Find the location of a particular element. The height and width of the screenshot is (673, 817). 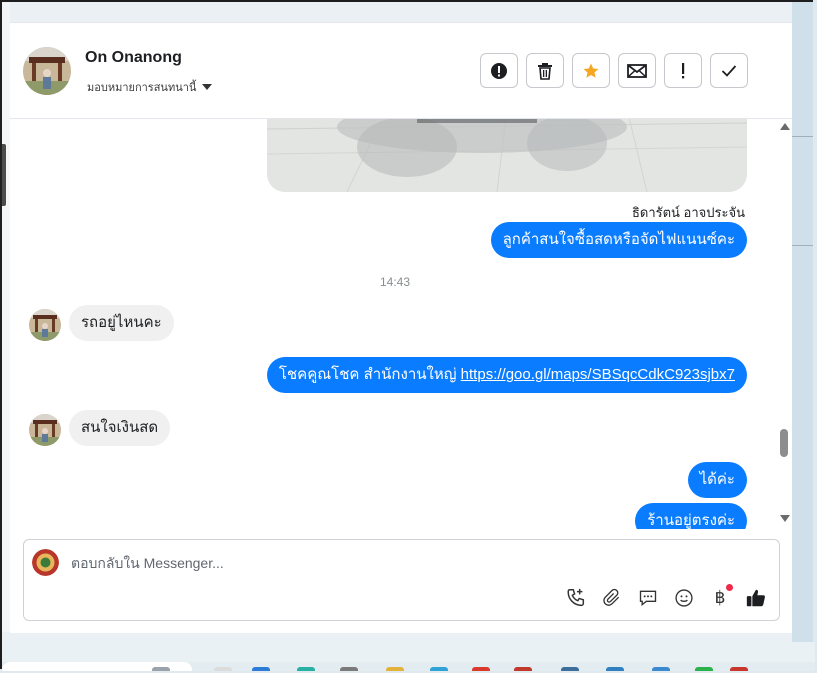

trash-icon is located at coordinates (545, 71).